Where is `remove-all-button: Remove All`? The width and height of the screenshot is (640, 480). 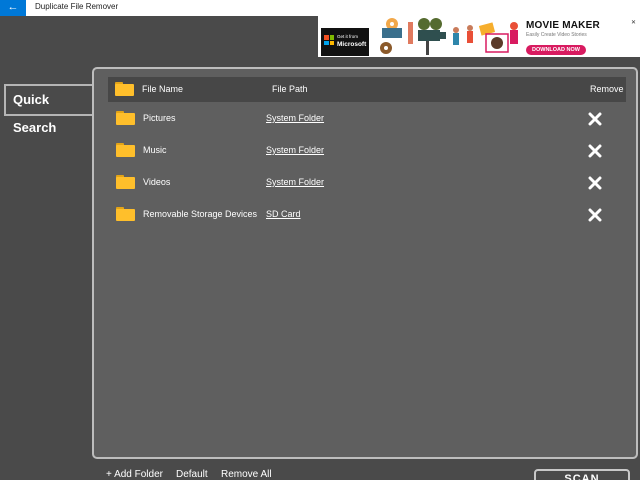
remove-all-button: Remove All is located at coordinates (246, 474).